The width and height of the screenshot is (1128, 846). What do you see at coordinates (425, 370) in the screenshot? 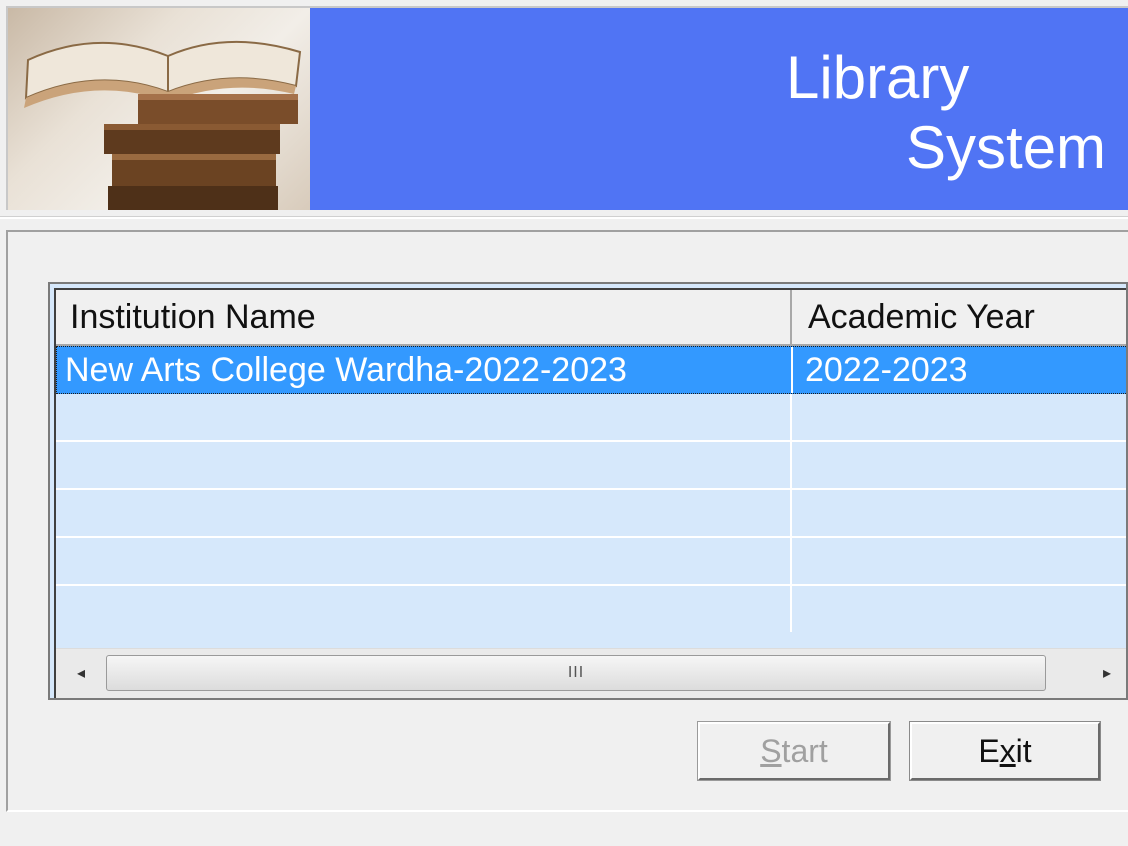
I see `institution-name-cell: New Arts College Wardha-2022-2023` at bounding box center [425, 370].